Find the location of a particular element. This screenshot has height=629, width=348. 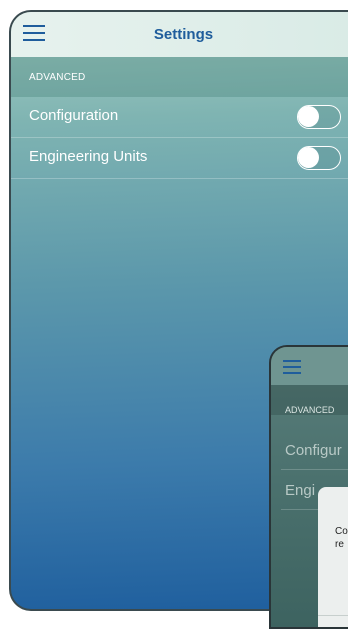

overlay-phone-preview: ADVANCED Configur Engi Co re is located at coordinates (308, 487).